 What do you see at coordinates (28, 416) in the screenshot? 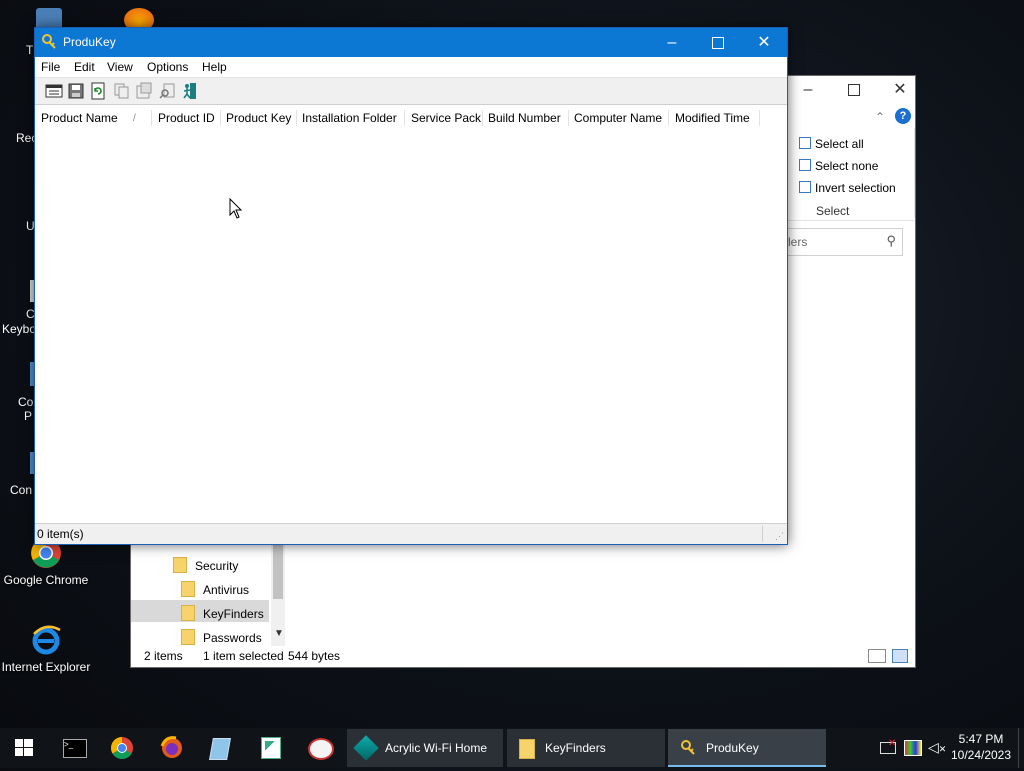
I see `desktop-partial-label: P` at bounding box center [28, 416].